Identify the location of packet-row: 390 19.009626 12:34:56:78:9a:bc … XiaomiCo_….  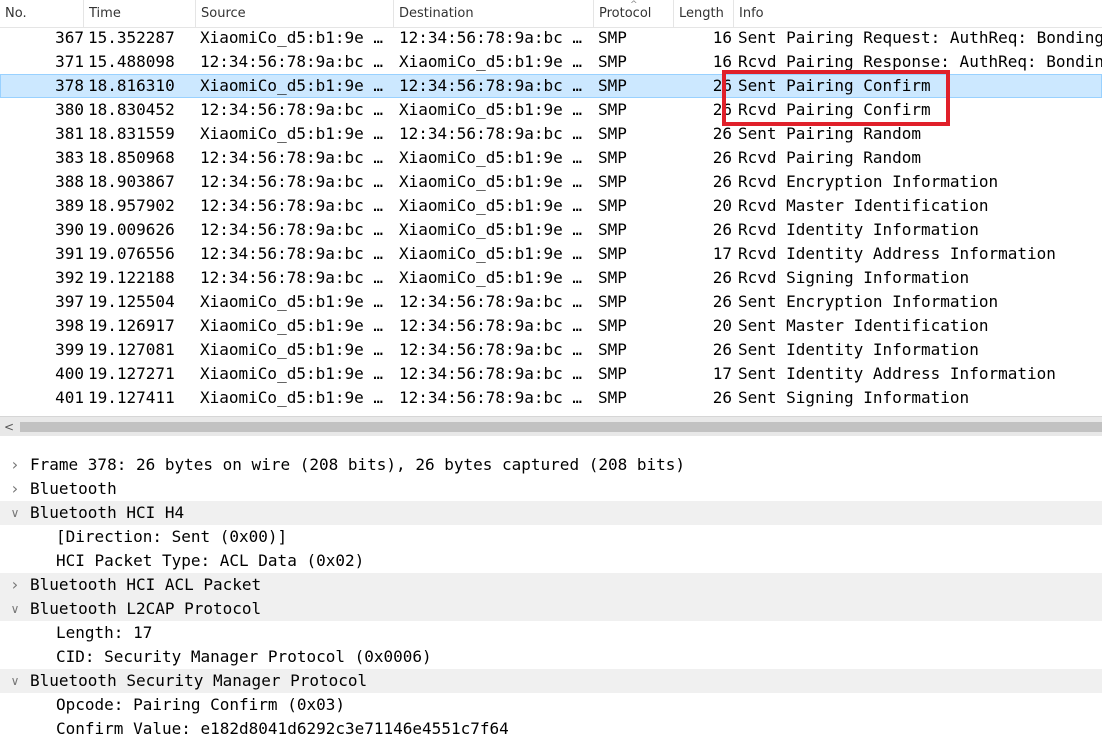
(551, 230).